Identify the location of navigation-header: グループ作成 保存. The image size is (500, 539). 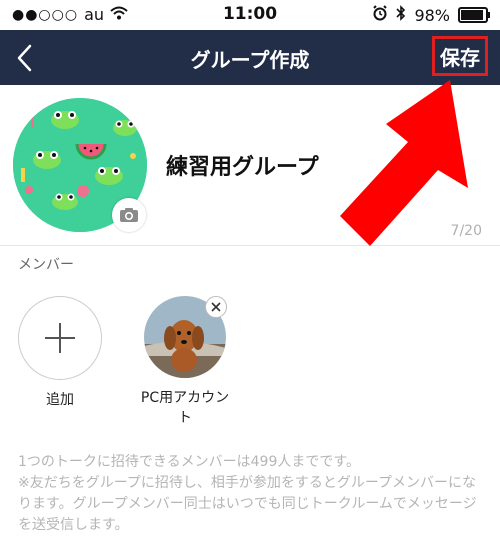
(250, 57).